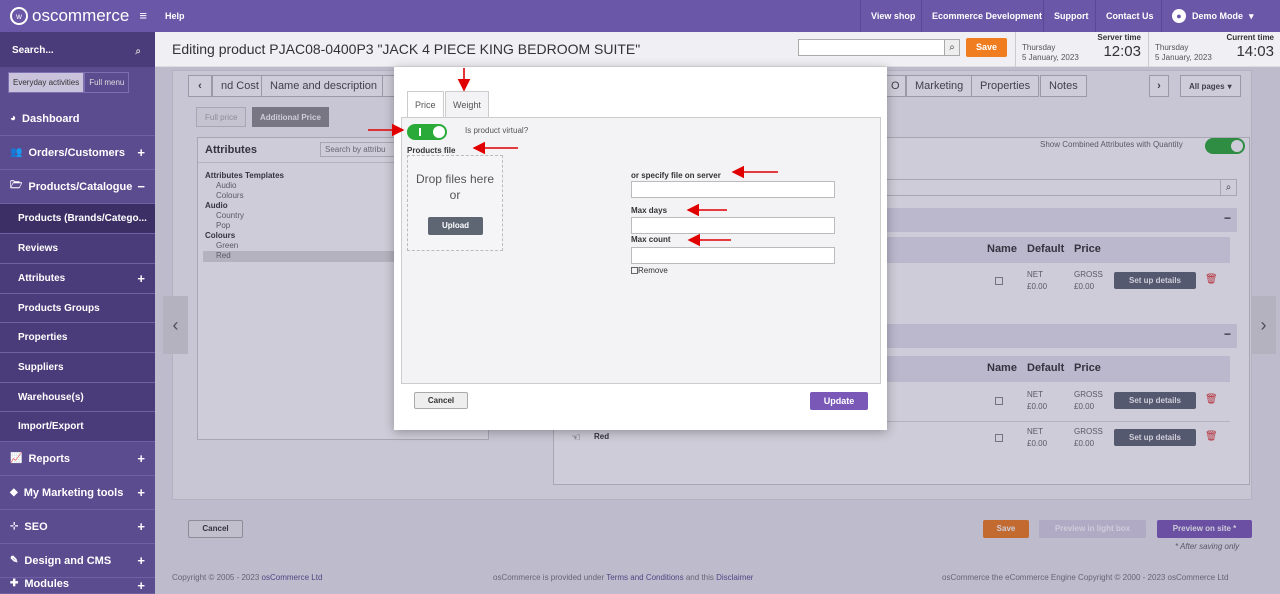  I want to click on file-dropzone: Drop files here or, so click(455, 203).